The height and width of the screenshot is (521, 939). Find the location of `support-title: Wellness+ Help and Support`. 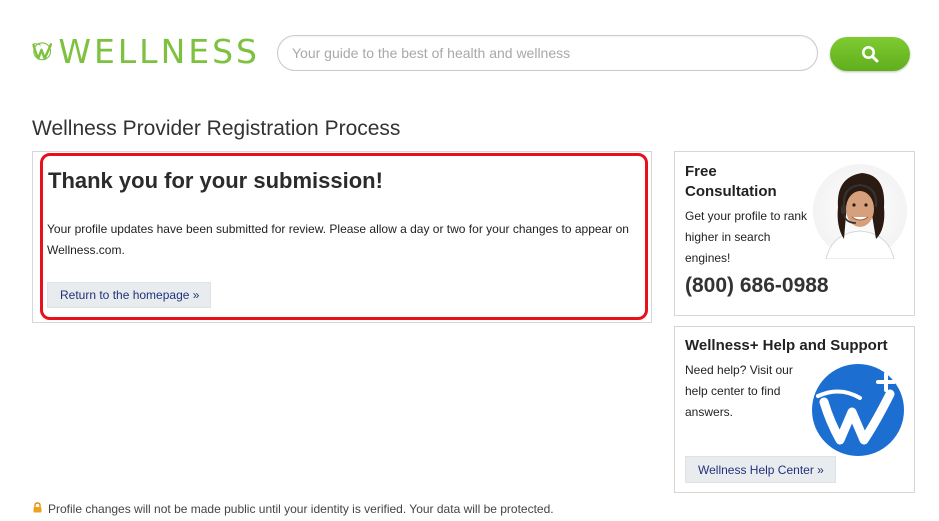

support-title: Wellness+ Help and Support is located at coordinates (786, 345).